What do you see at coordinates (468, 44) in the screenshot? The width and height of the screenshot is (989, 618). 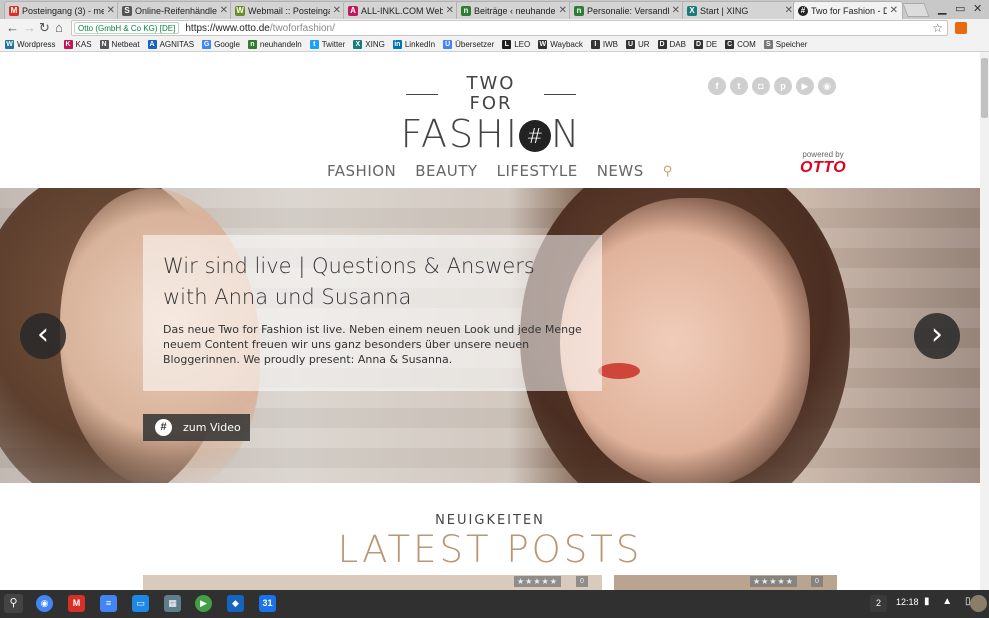 I see `bookmark-item: Ü Übersetzer` at bounding box center [468, 44].